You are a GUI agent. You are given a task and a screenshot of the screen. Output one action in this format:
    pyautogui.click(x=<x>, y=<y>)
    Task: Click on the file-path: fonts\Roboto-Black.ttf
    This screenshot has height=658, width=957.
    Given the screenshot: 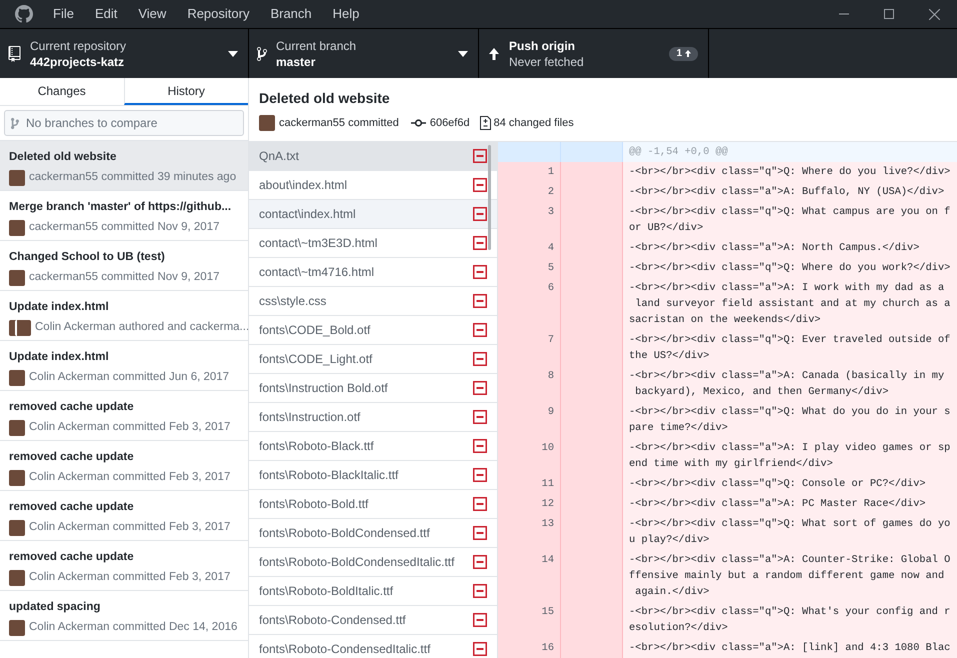 What is the action you would take?
    pyautogui.click(x=317, y=446)
    